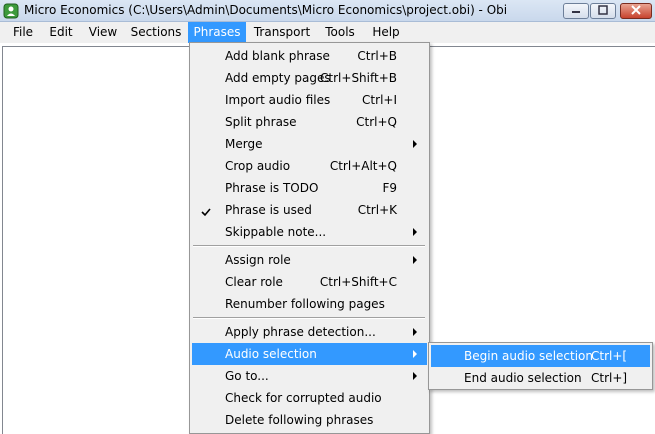 This screenshot has width=655, height=434. Describe the element at coordinates (23, 32) in the screenshot. I see `menu-file: File` at that location.